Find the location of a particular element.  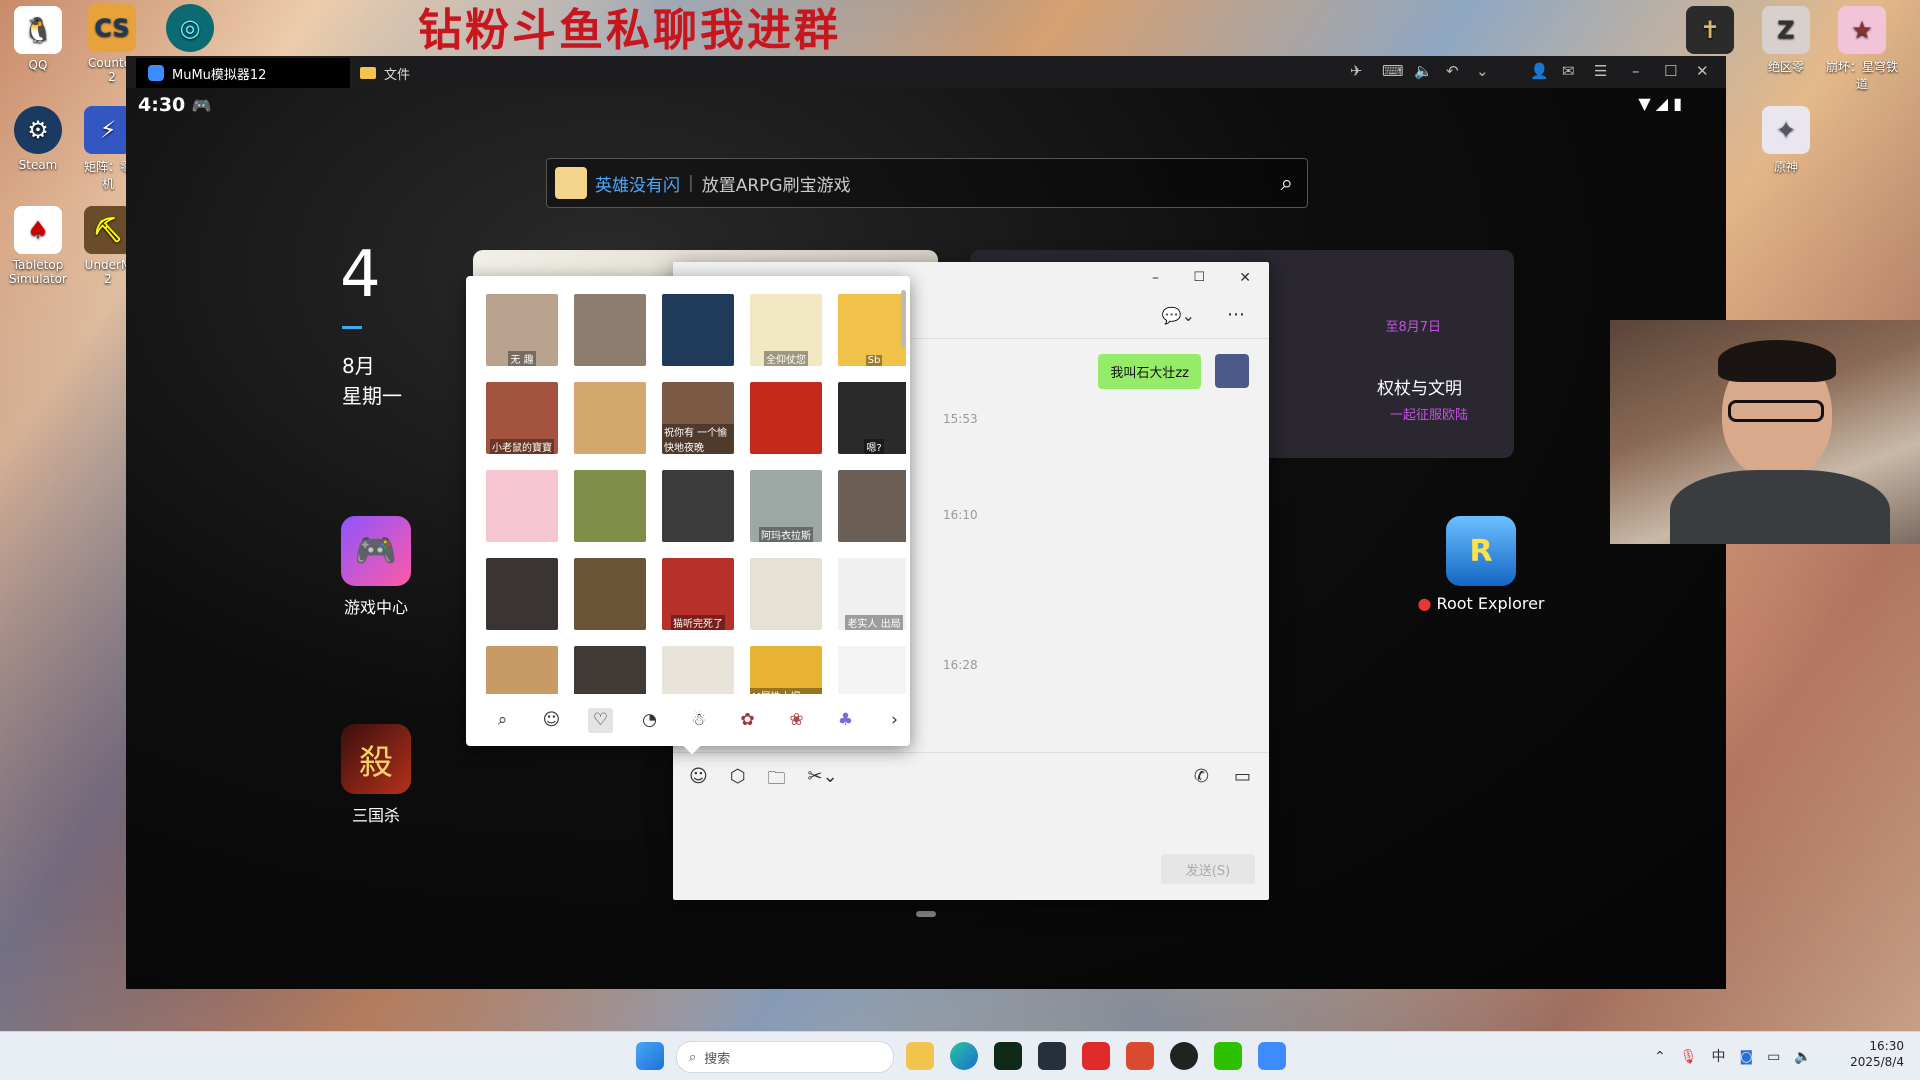

scrollbar is located at coordinates (903, 319).